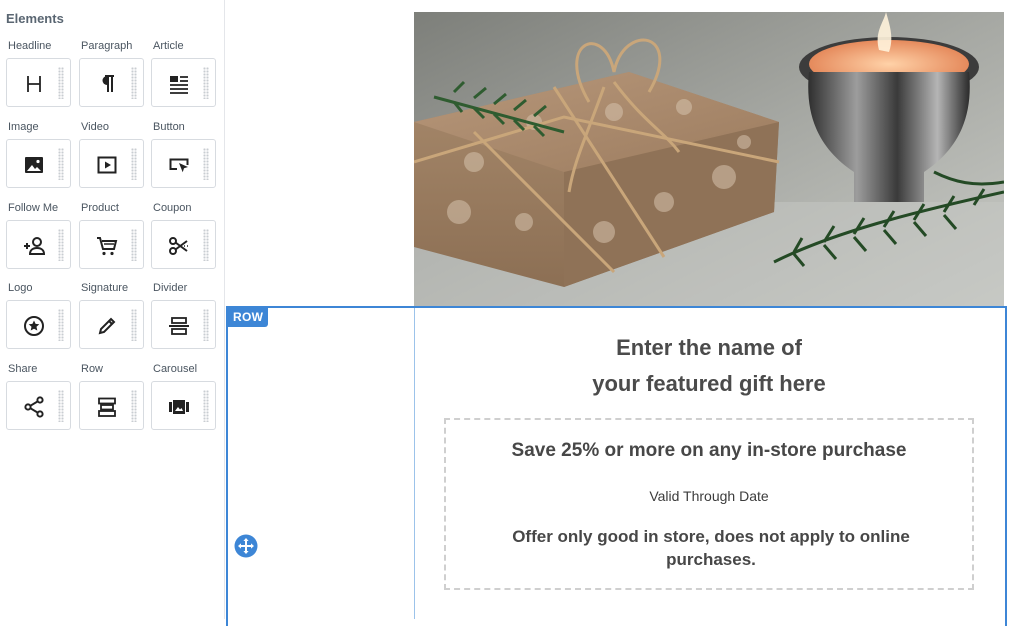 Image resolution: width=1024 pixels, height=626 pixels. I want to click on share-icon, so click(34, 407).